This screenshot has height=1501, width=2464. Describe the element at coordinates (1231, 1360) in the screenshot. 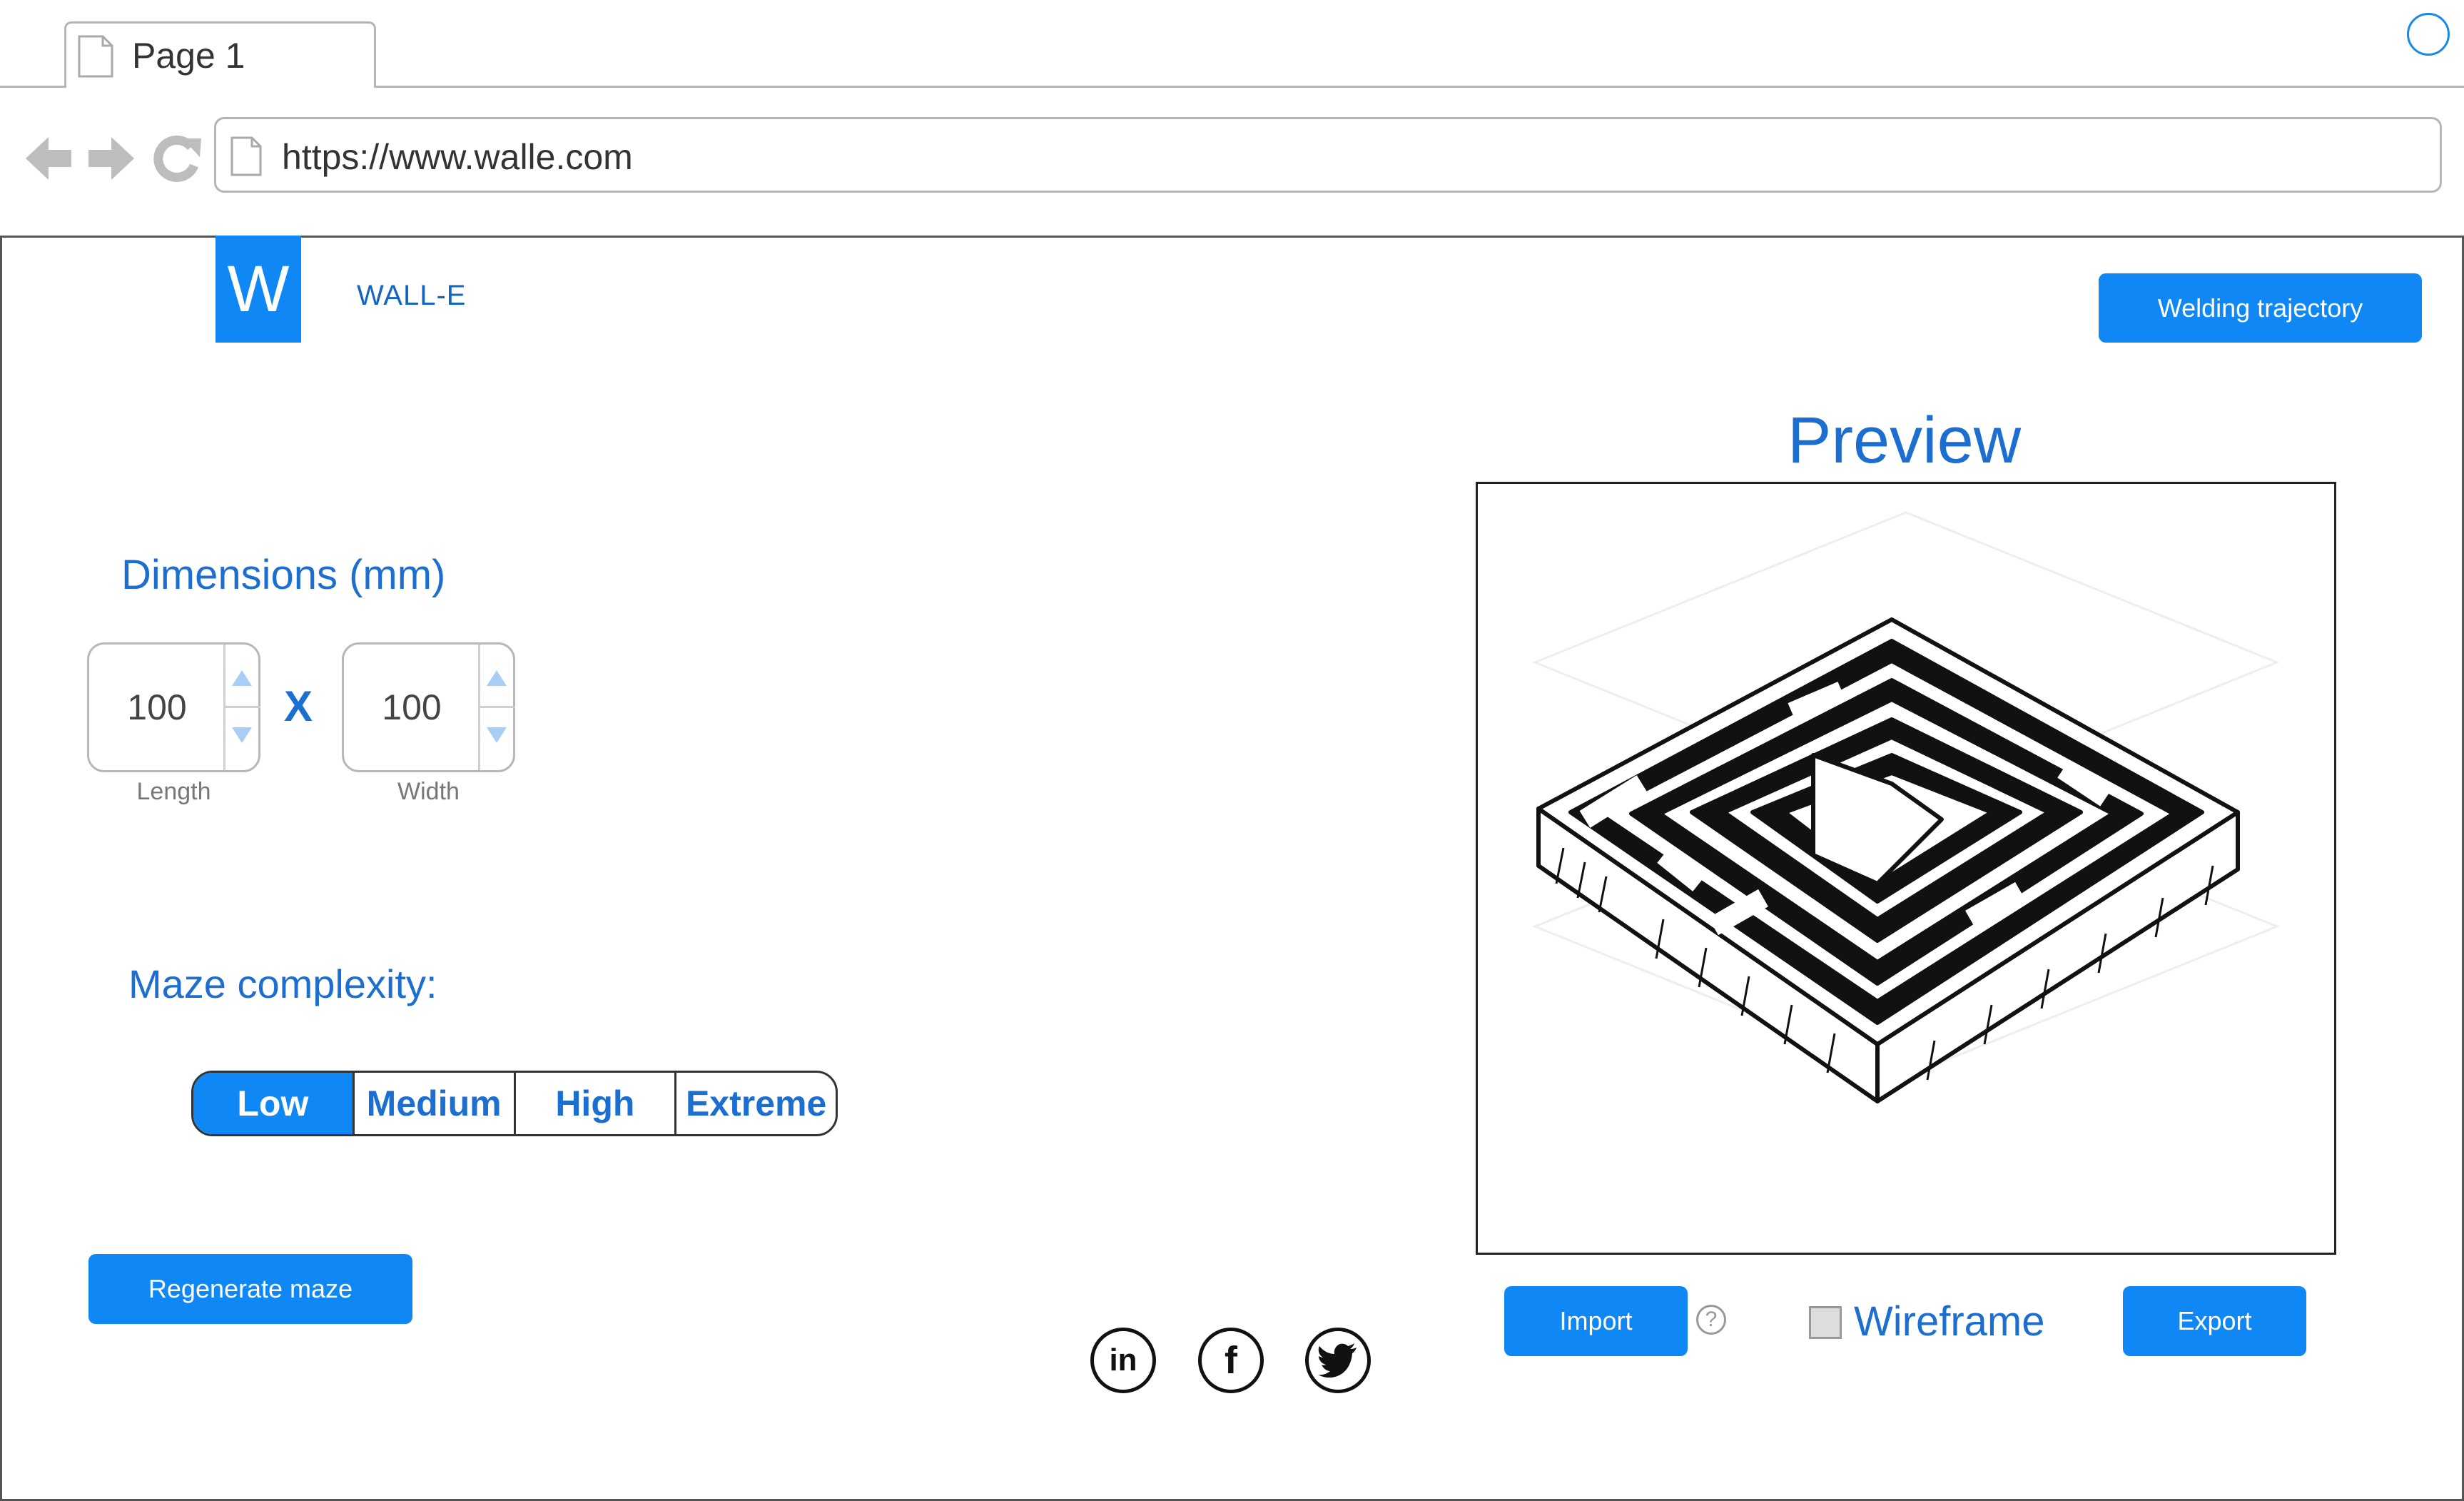

I see `facebook-icon: f` at that location.